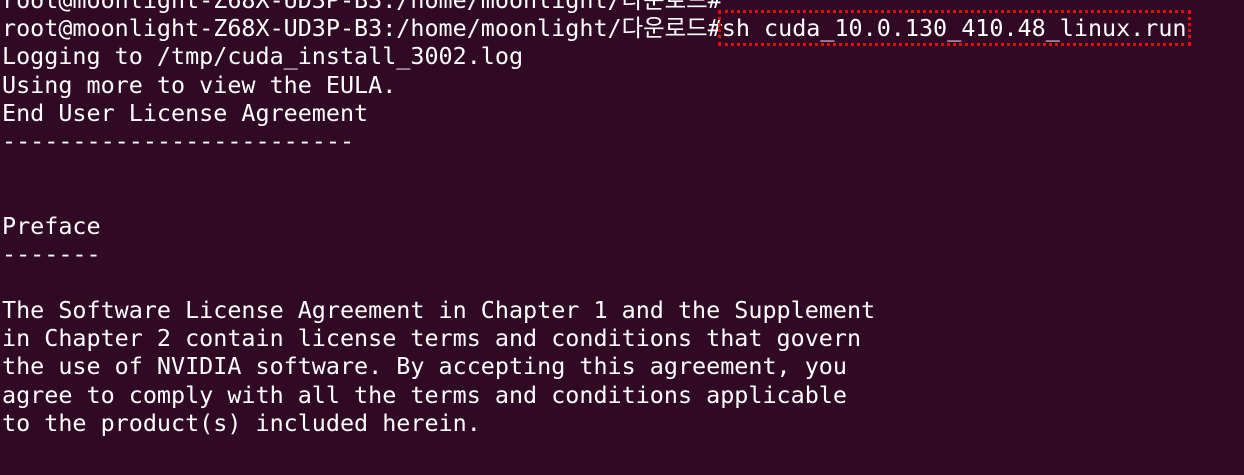  What do you see at coordinates (178, 140) in the screenshot?
I see `terminal-line: -------------------------` at bounding box center [178, 140].